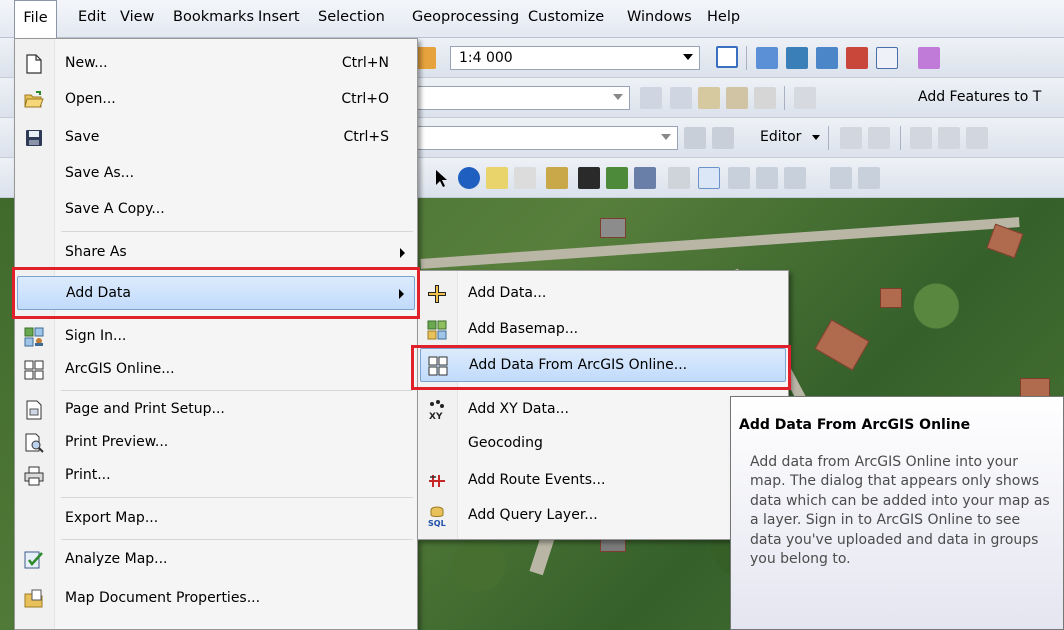 The image size is (1064, 630). I want to click on scale-box: 1:4 000, so click(575, 58).